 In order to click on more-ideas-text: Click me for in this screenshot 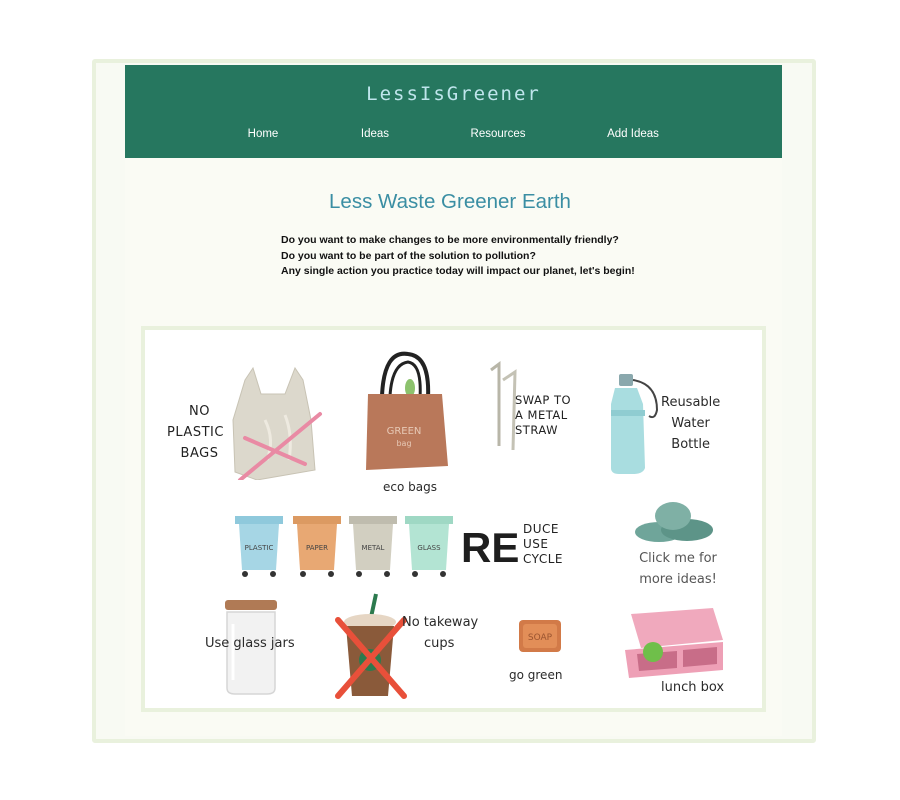, I will do `click(678, 558)`.